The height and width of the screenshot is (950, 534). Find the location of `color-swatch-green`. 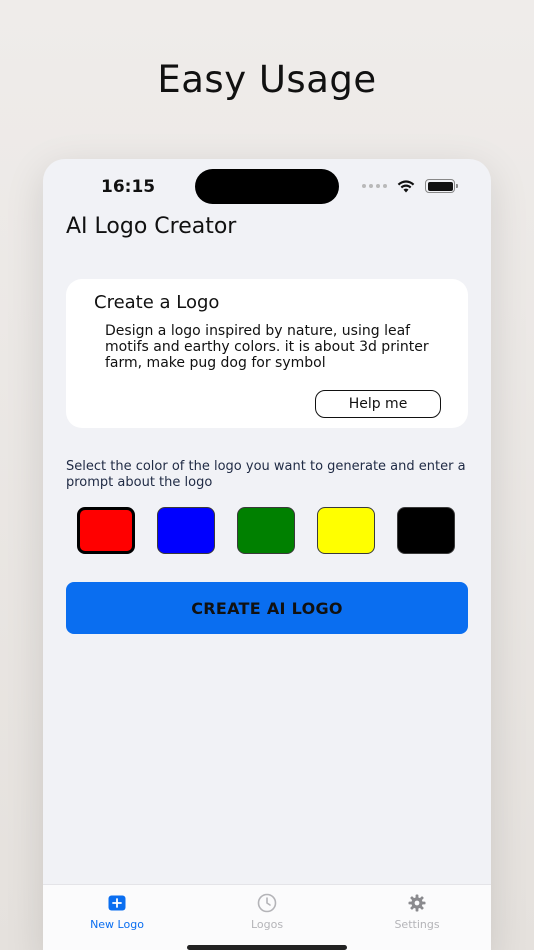

color-swatch-green is located at coordinates (266, 530).